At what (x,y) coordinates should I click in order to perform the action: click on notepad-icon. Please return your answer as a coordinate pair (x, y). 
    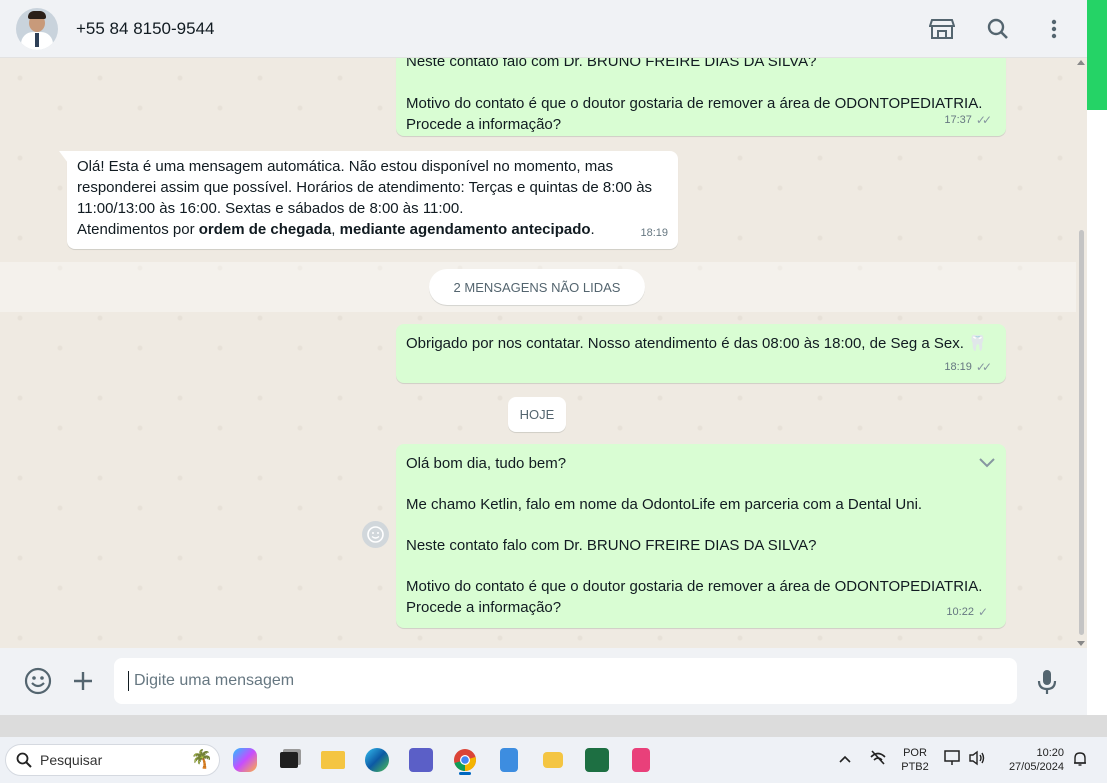
    Looking at the image, I should click on (509, 760).